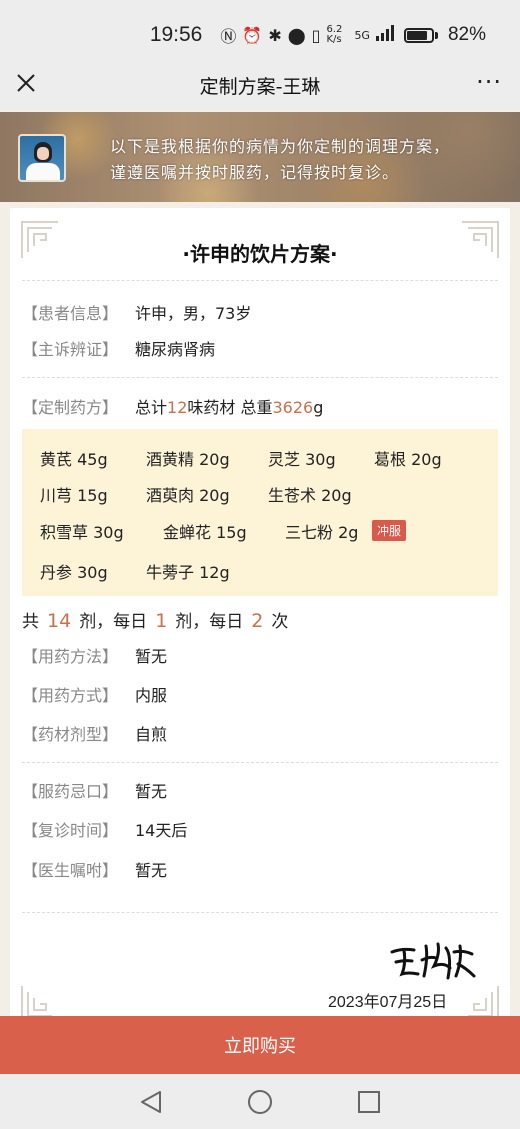 The image size is (520, 1129). I want to click on herb-item: 牛蒡子 12g, so click(188, 572).